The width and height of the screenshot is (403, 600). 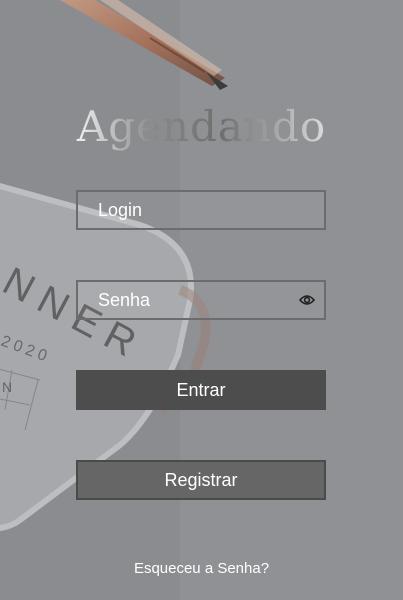 I want to click on forgot-password-link: Esqueceu a Senha?, so click(x=201, y=568).